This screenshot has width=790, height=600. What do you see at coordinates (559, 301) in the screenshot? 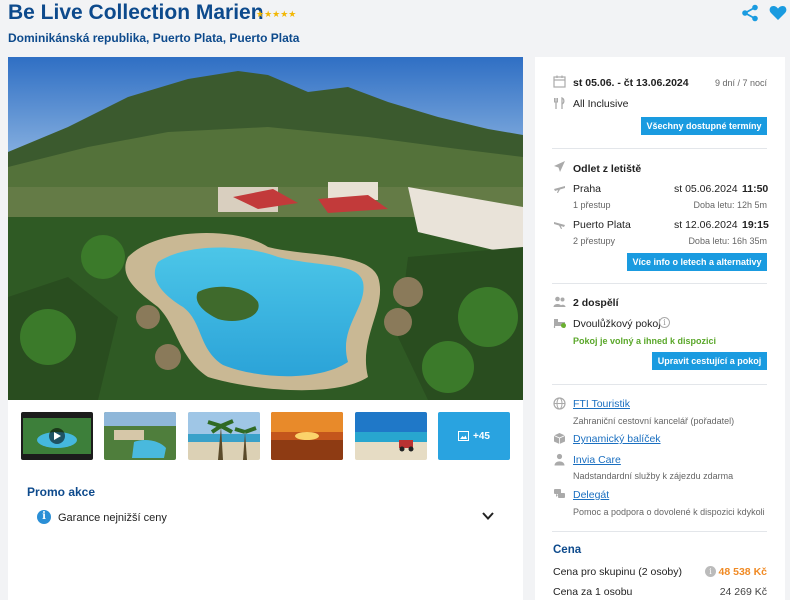
I see `users-icon` at bounding box center [559, 301].